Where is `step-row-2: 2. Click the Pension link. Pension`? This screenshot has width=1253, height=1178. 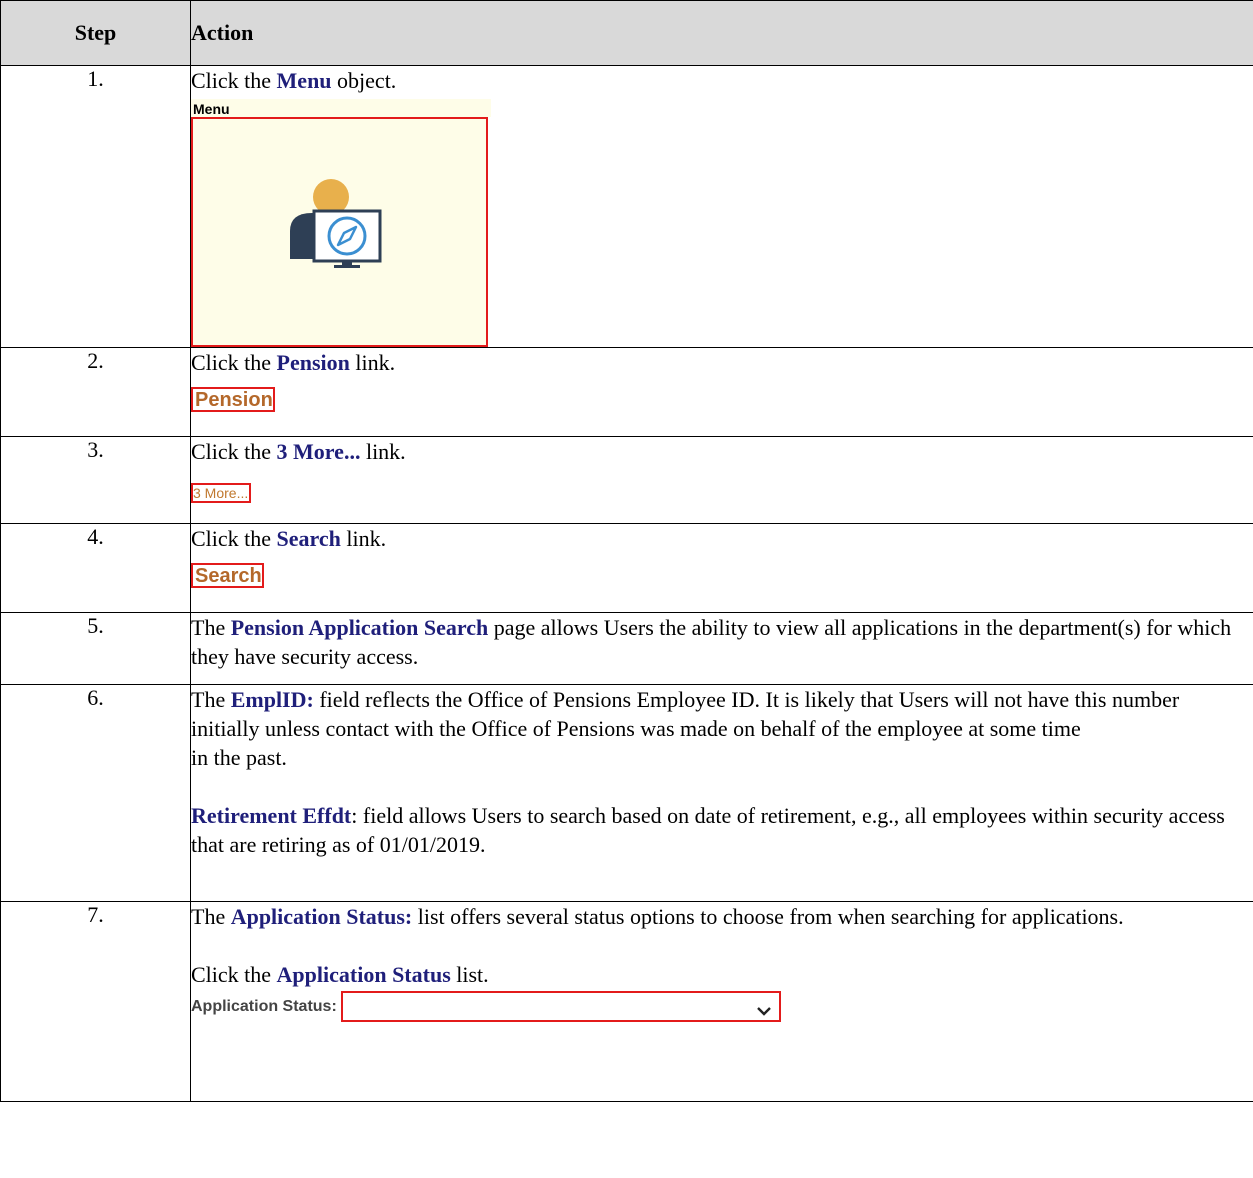
step-row-2: 2. Click the Pension link. Pension is located at coordinates (626, 392).